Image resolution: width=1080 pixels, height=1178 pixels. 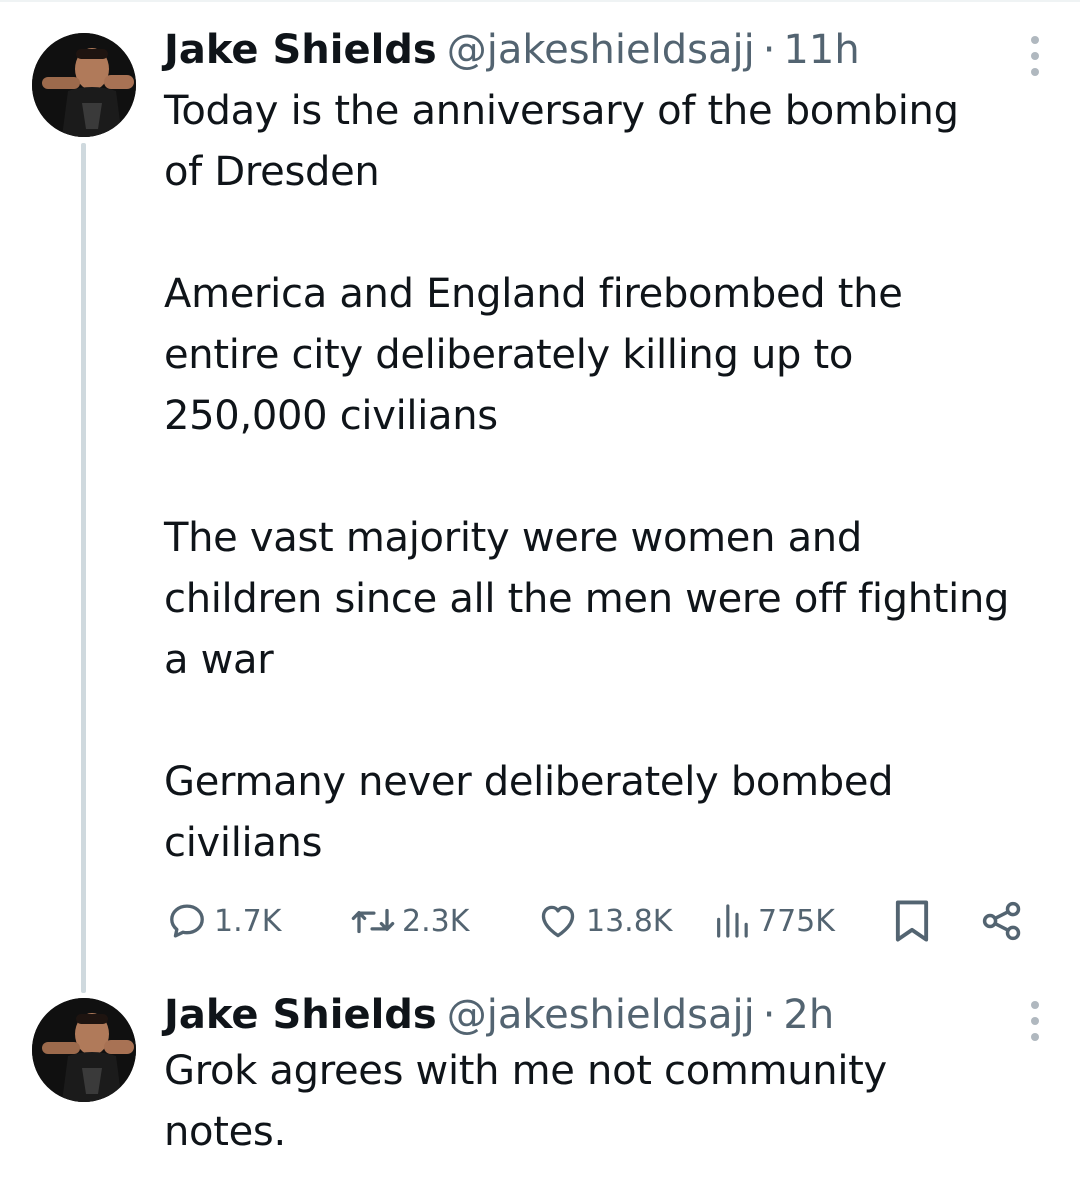 I want to click on action-bar: 1.7K 2.3K 13.8K 775K, so click(x=604, y=921).